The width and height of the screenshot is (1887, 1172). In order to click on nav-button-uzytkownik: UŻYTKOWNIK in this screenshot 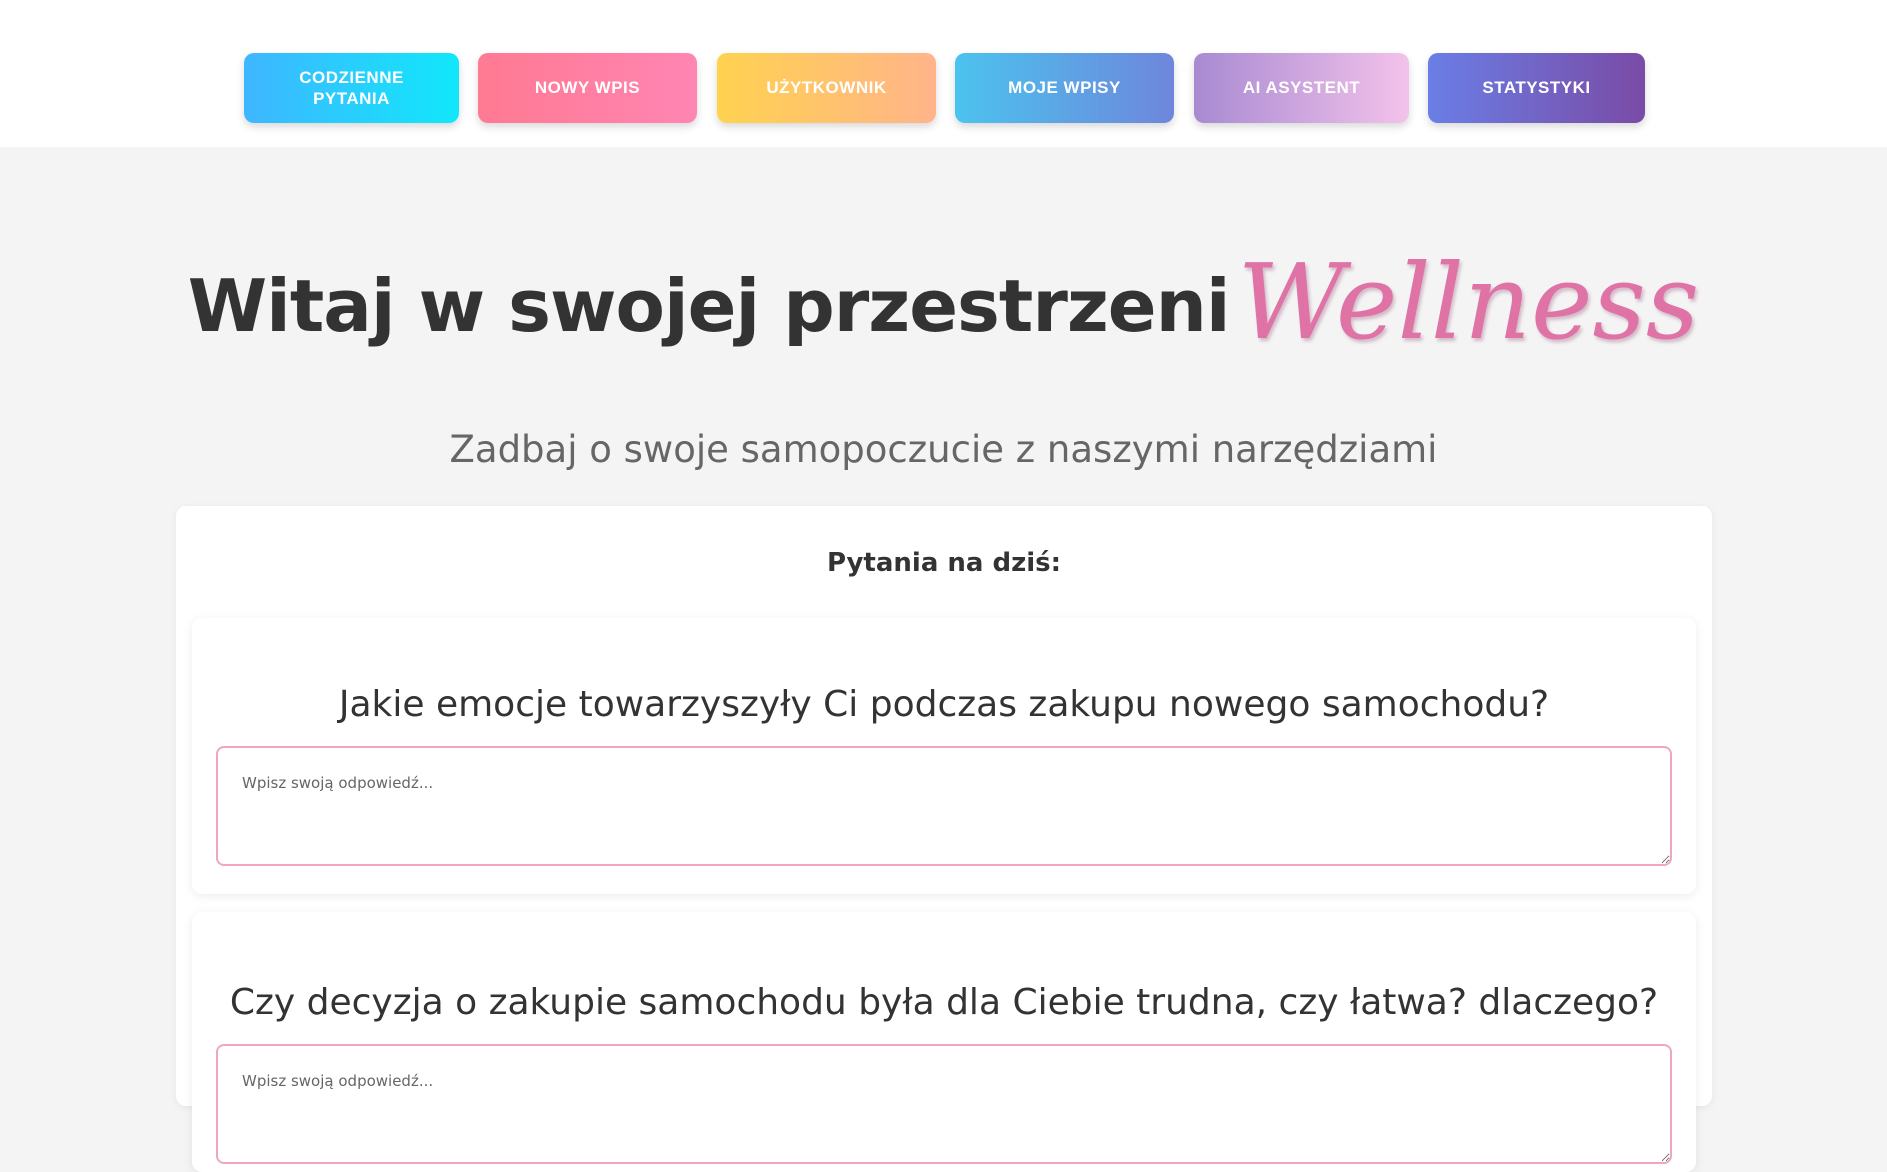, I will do `click(826, 88)`.